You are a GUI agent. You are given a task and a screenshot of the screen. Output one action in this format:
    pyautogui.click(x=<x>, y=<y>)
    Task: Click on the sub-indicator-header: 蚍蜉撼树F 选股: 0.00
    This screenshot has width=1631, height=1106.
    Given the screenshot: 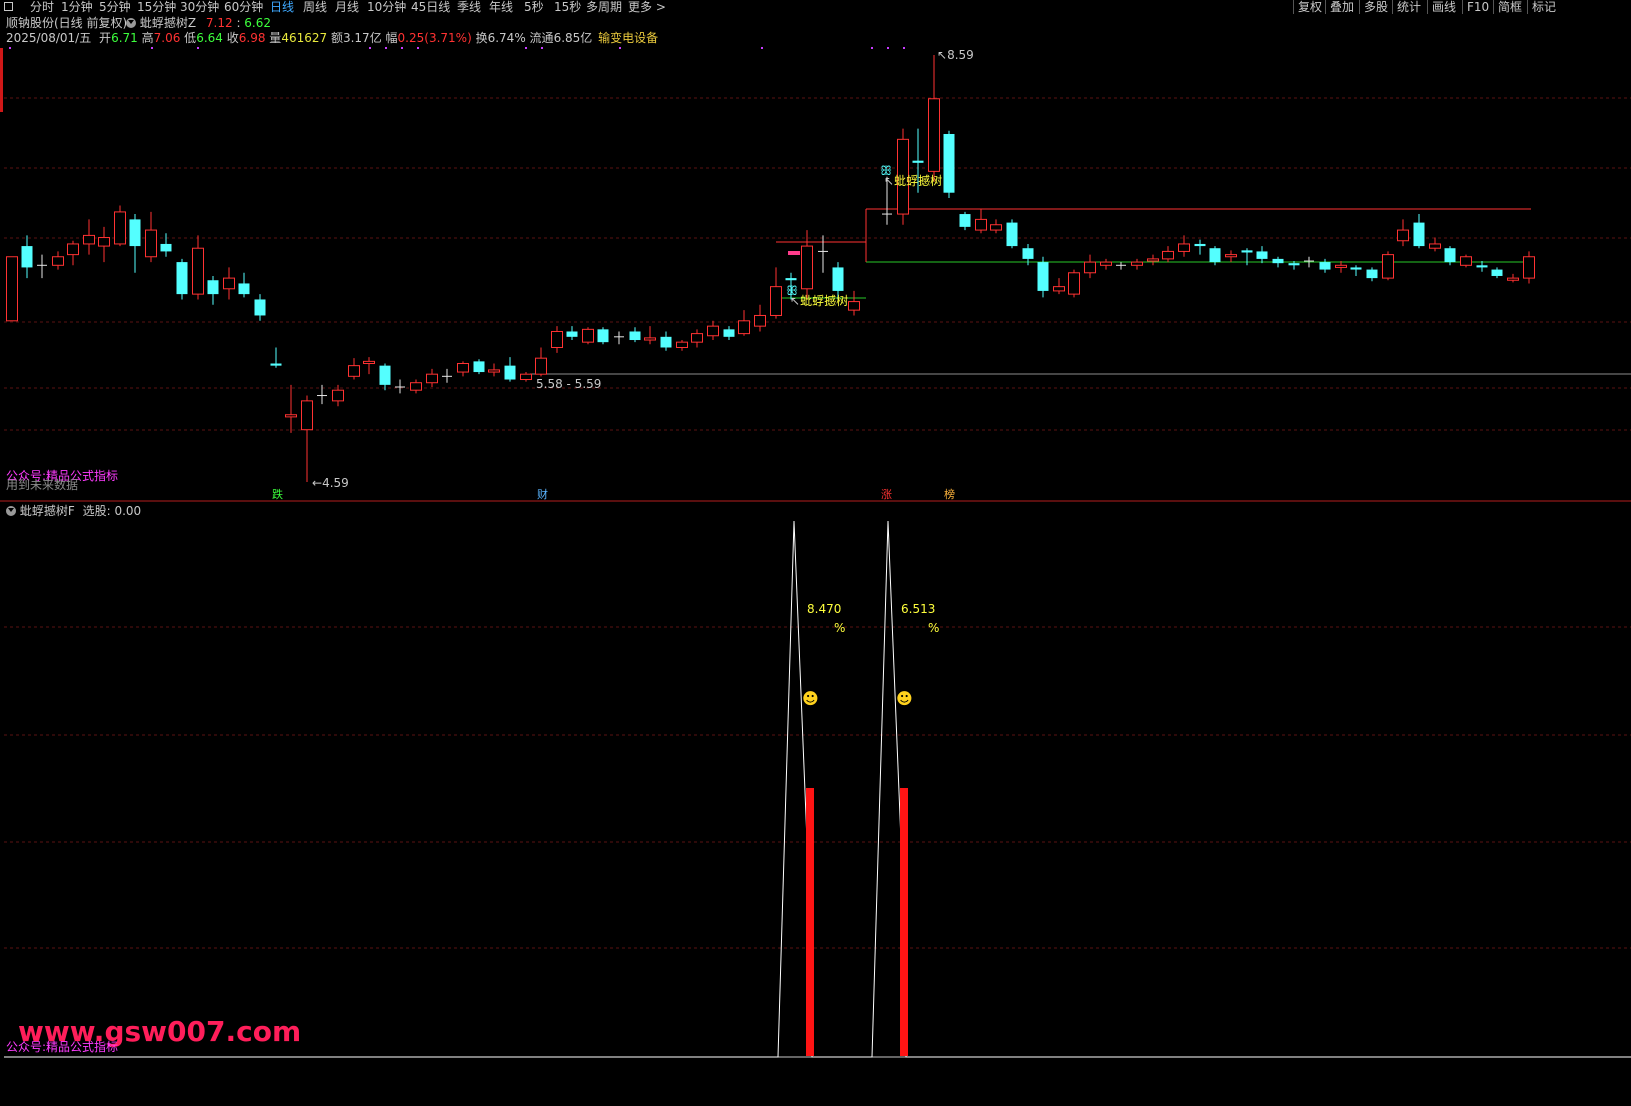 What is the action you would take?
    pyautogui.click(x=73, y=511)
    